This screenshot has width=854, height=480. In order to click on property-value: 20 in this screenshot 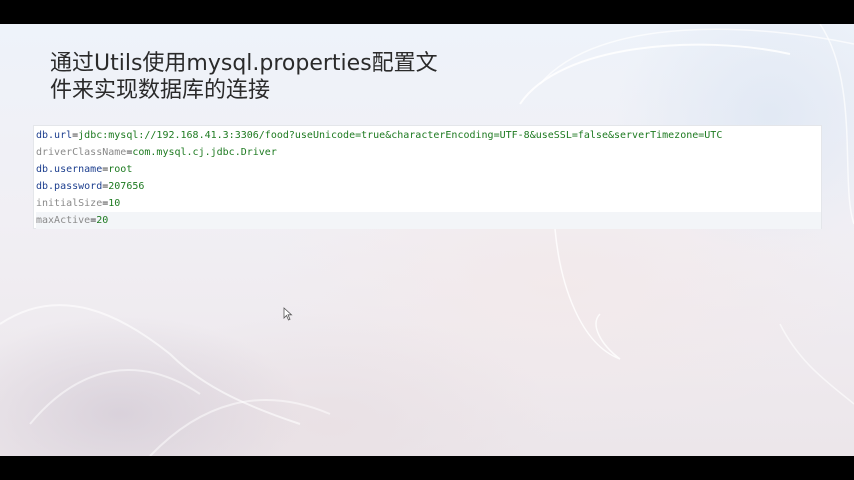, I will do `click(102, 220)`.